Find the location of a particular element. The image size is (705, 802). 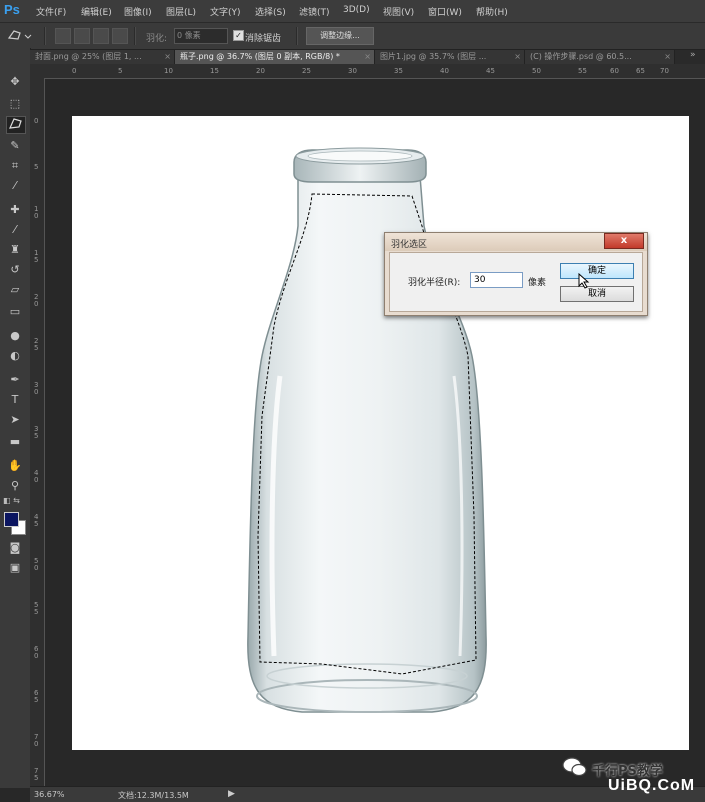

tab-bottle: 瓶子.png @ 36.7% (图层 0 副本, RGB/8) * × is located at coordinates (275, 57).